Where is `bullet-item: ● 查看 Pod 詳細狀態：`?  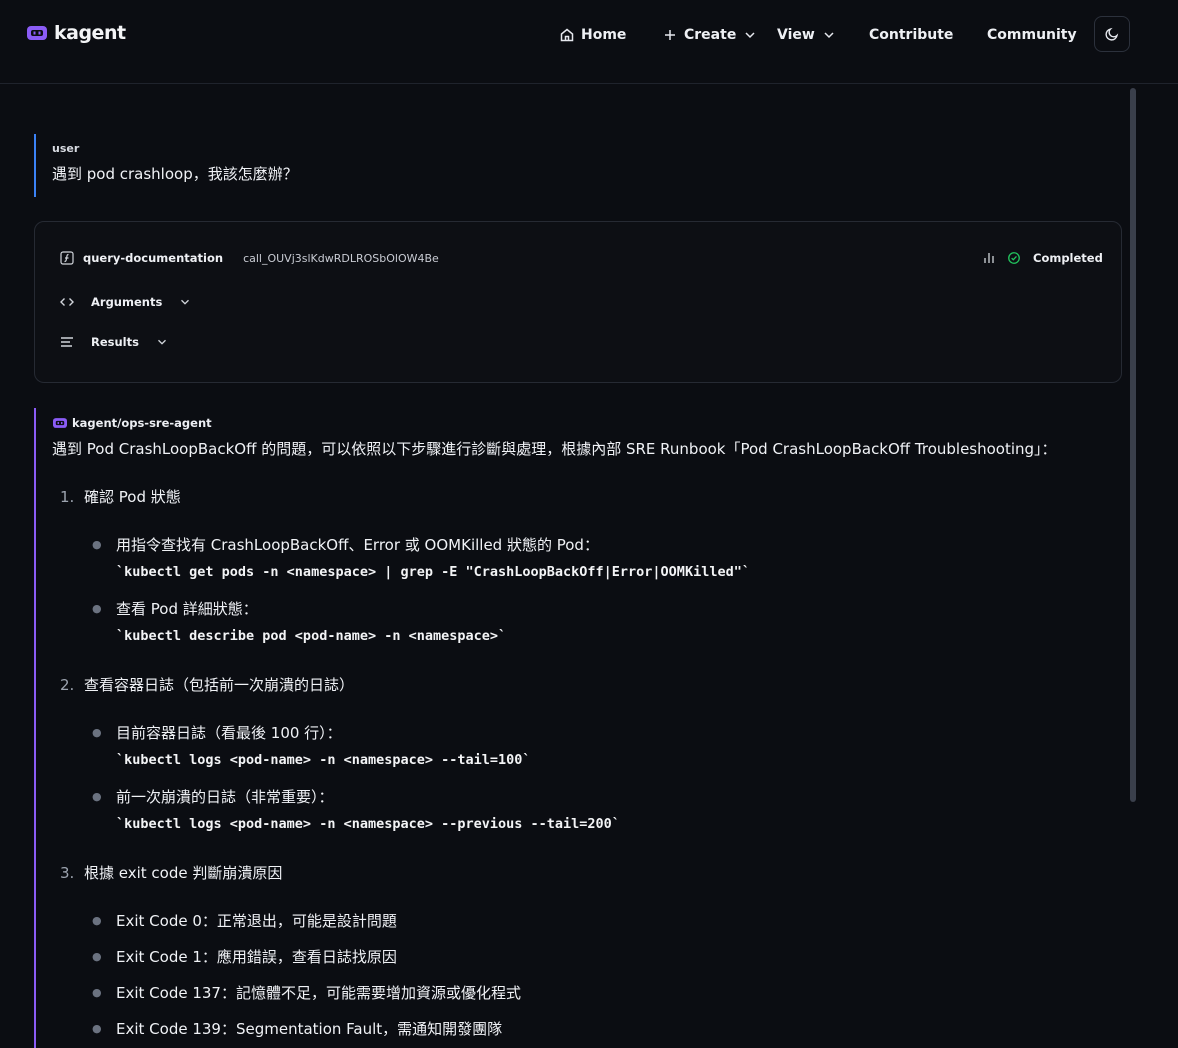 bullet-item: ● 查看 Pod 詳細狀態： is located at coordinates (175, 608).